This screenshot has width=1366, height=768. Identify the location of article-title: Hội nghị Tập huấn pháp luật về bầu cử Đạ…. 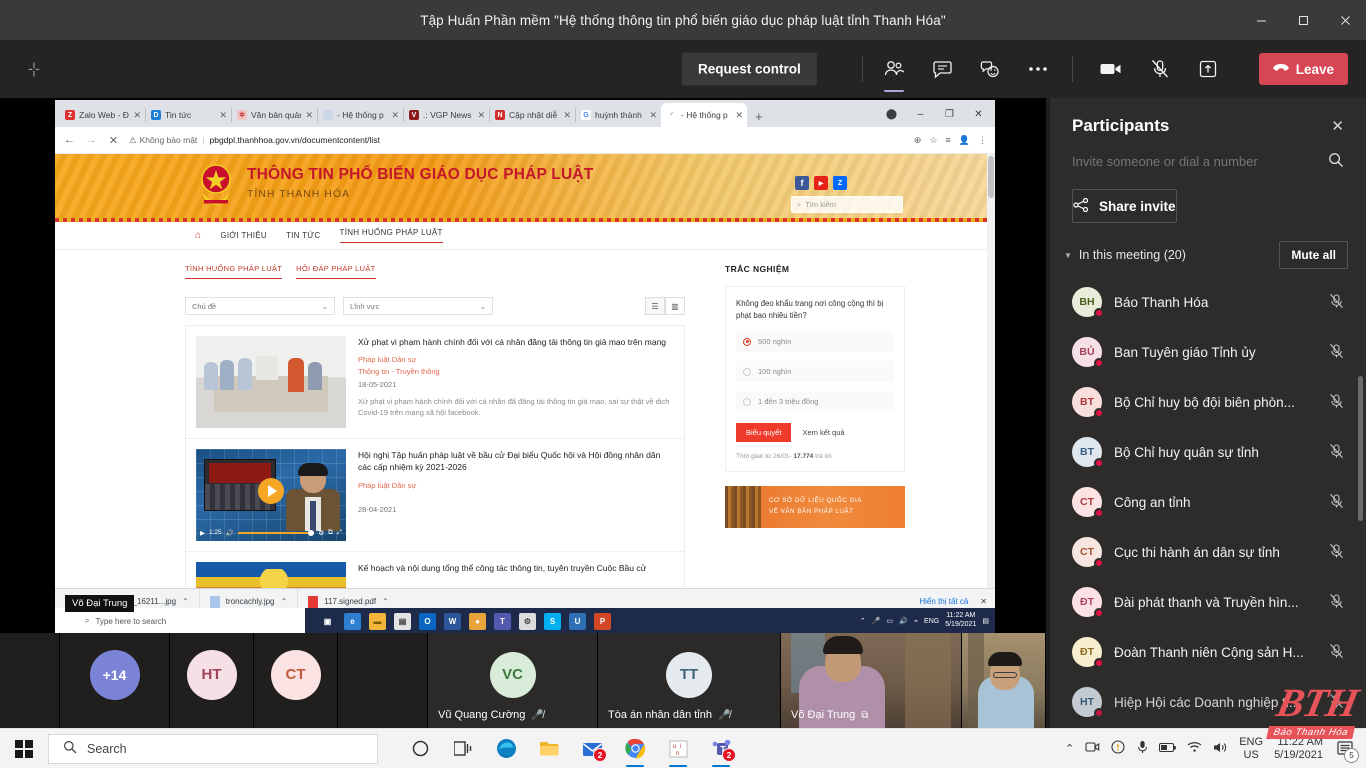
(516, 461).